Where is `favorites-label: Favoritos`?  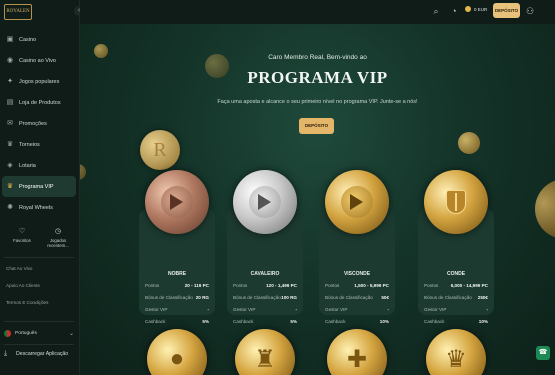 favorites-label: Favoritos is located at coordinates (22, 240).